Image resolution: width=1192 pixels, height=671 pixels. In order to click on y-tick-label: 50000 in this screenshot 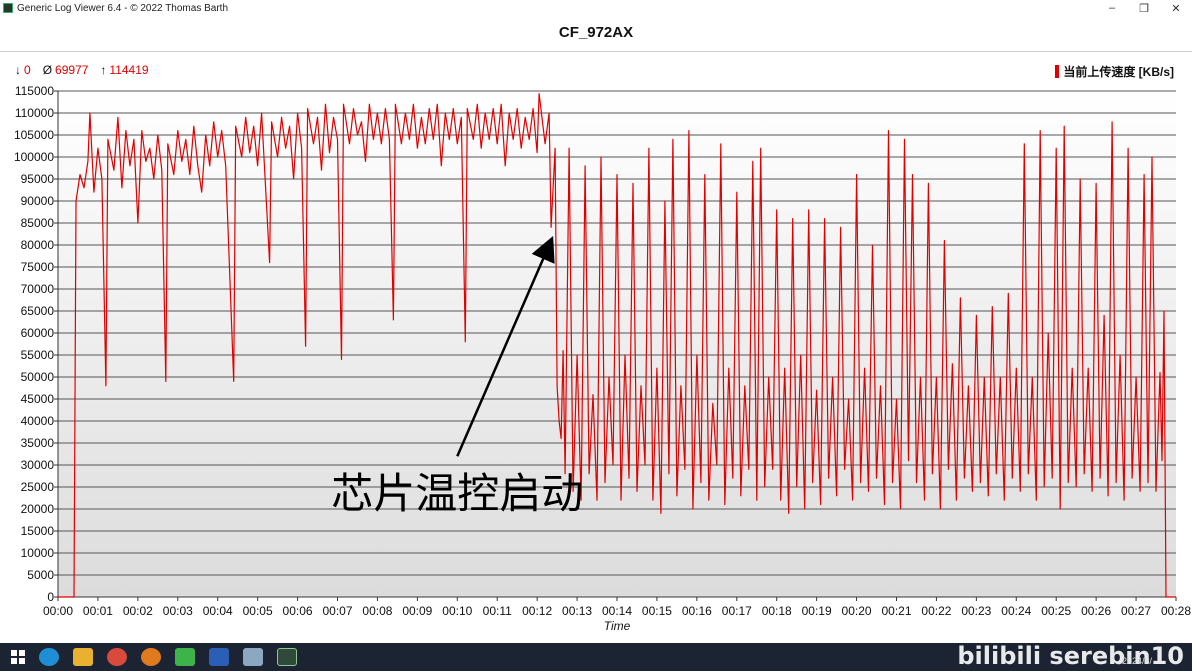, I will do `click(38, 377)`.